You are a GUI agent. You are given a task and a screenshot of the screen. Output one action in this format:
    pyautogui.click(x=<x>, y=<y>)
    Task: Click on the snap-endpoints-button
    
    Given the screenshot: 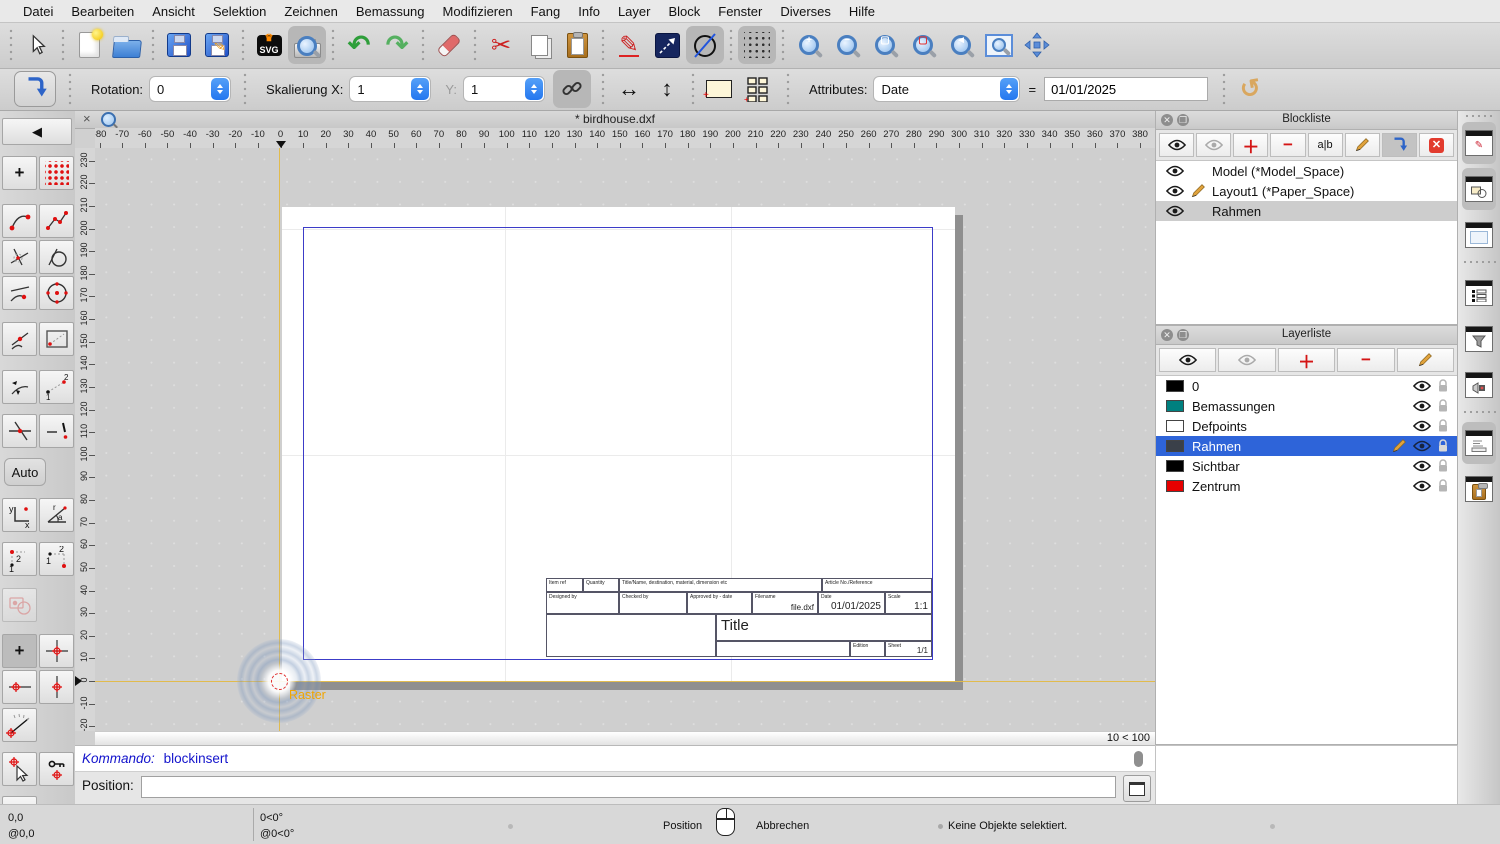 What is the action you would take?
    pyautogui.click(x=19, y=221)
    